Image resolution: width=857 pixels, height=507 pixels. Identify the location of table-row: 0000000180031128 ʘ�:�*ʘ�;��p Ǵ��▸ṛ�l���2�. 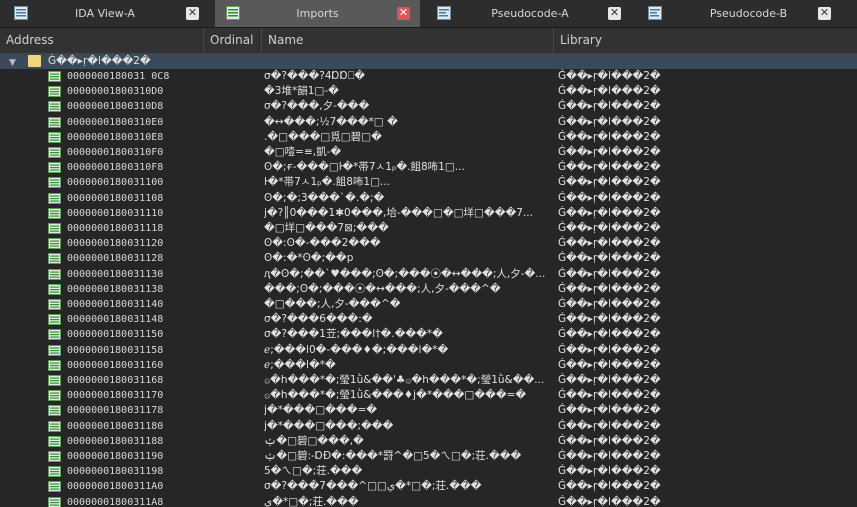
(428, 258).